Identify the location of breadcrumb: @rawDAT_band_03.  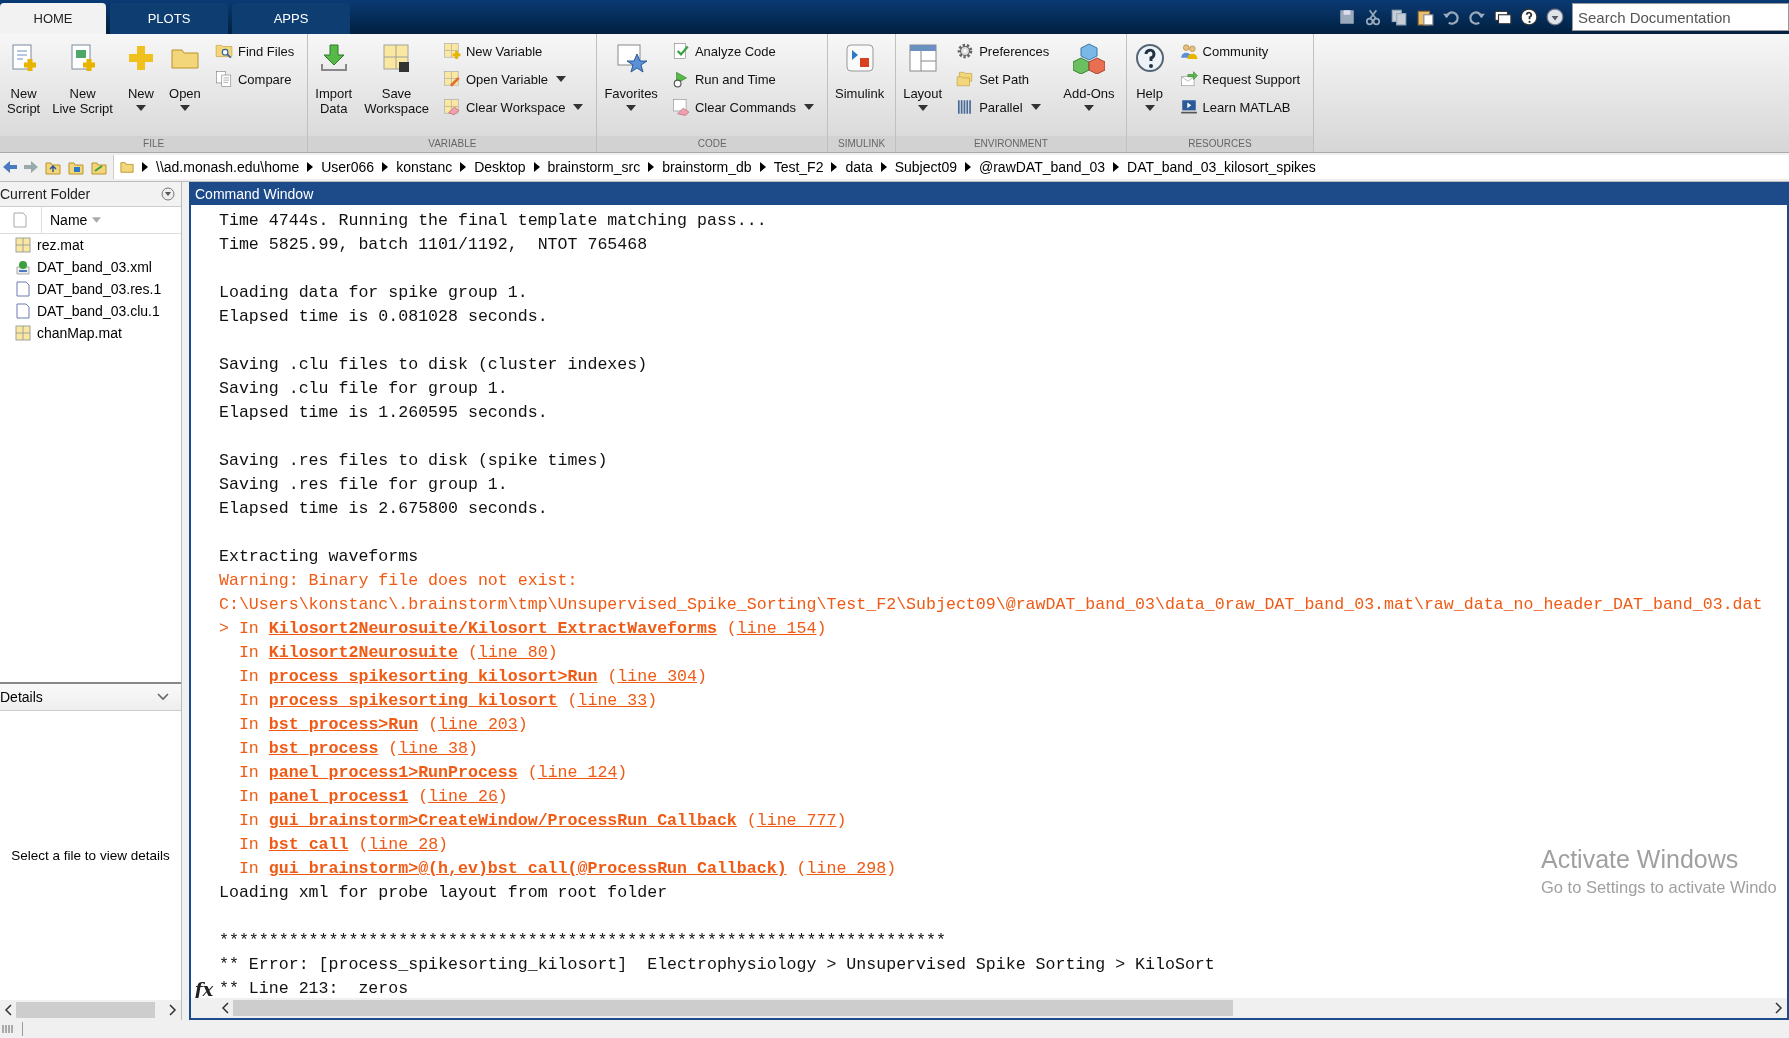
(1042, 167).